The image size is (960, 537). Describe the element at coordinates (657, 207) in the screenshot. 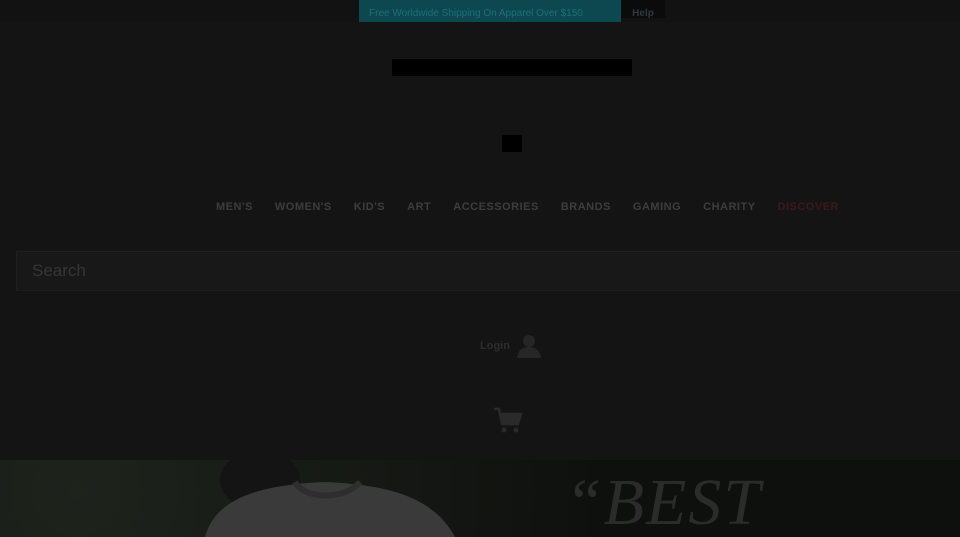

I see `nav-item-gaming: GAMING` at that location.